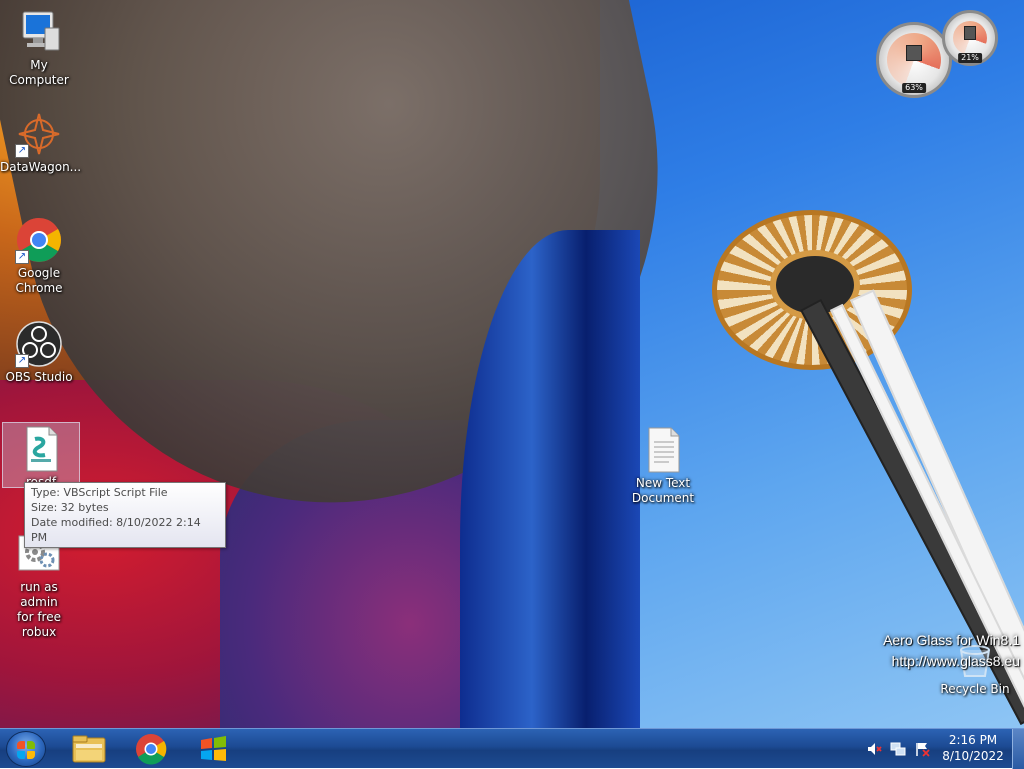 This screenshot has width=1024, height=769. I want to click on desktop-icon-label: New Text, so click(663, 483).